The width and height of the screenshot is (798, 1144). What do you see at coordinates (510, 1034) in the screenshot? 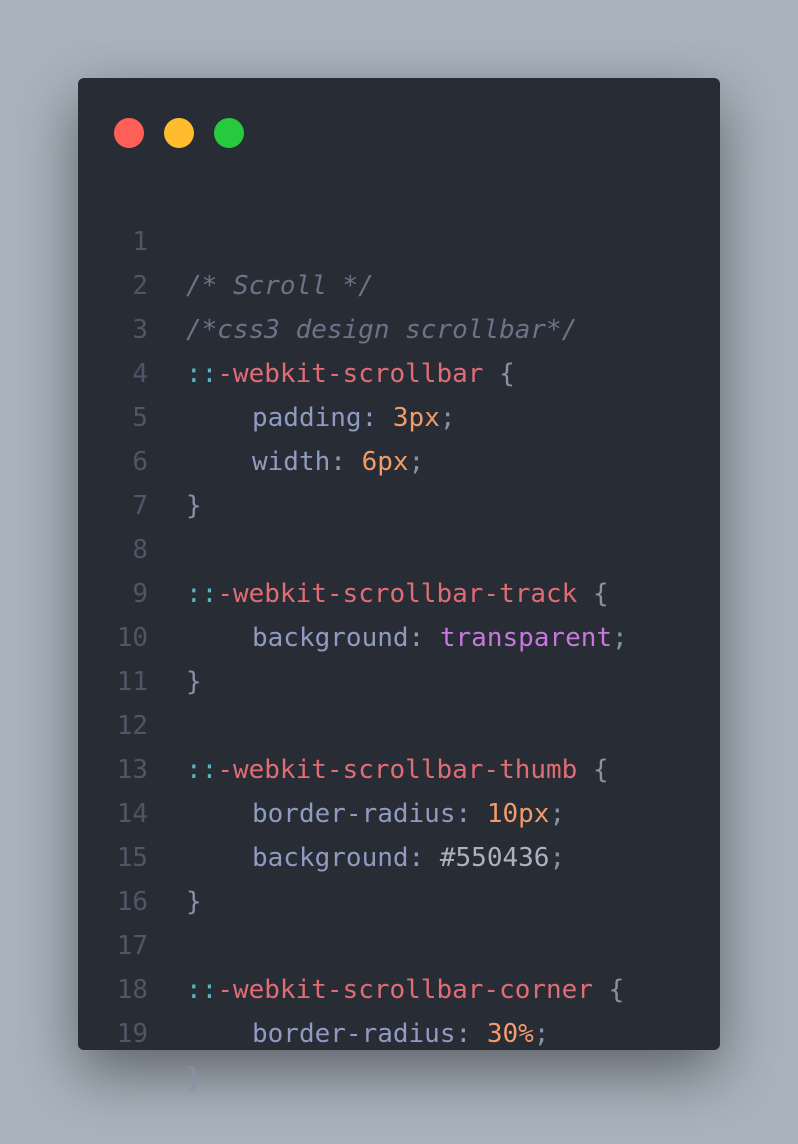
I see `value: 30%` at bounding box center [510, 1034].